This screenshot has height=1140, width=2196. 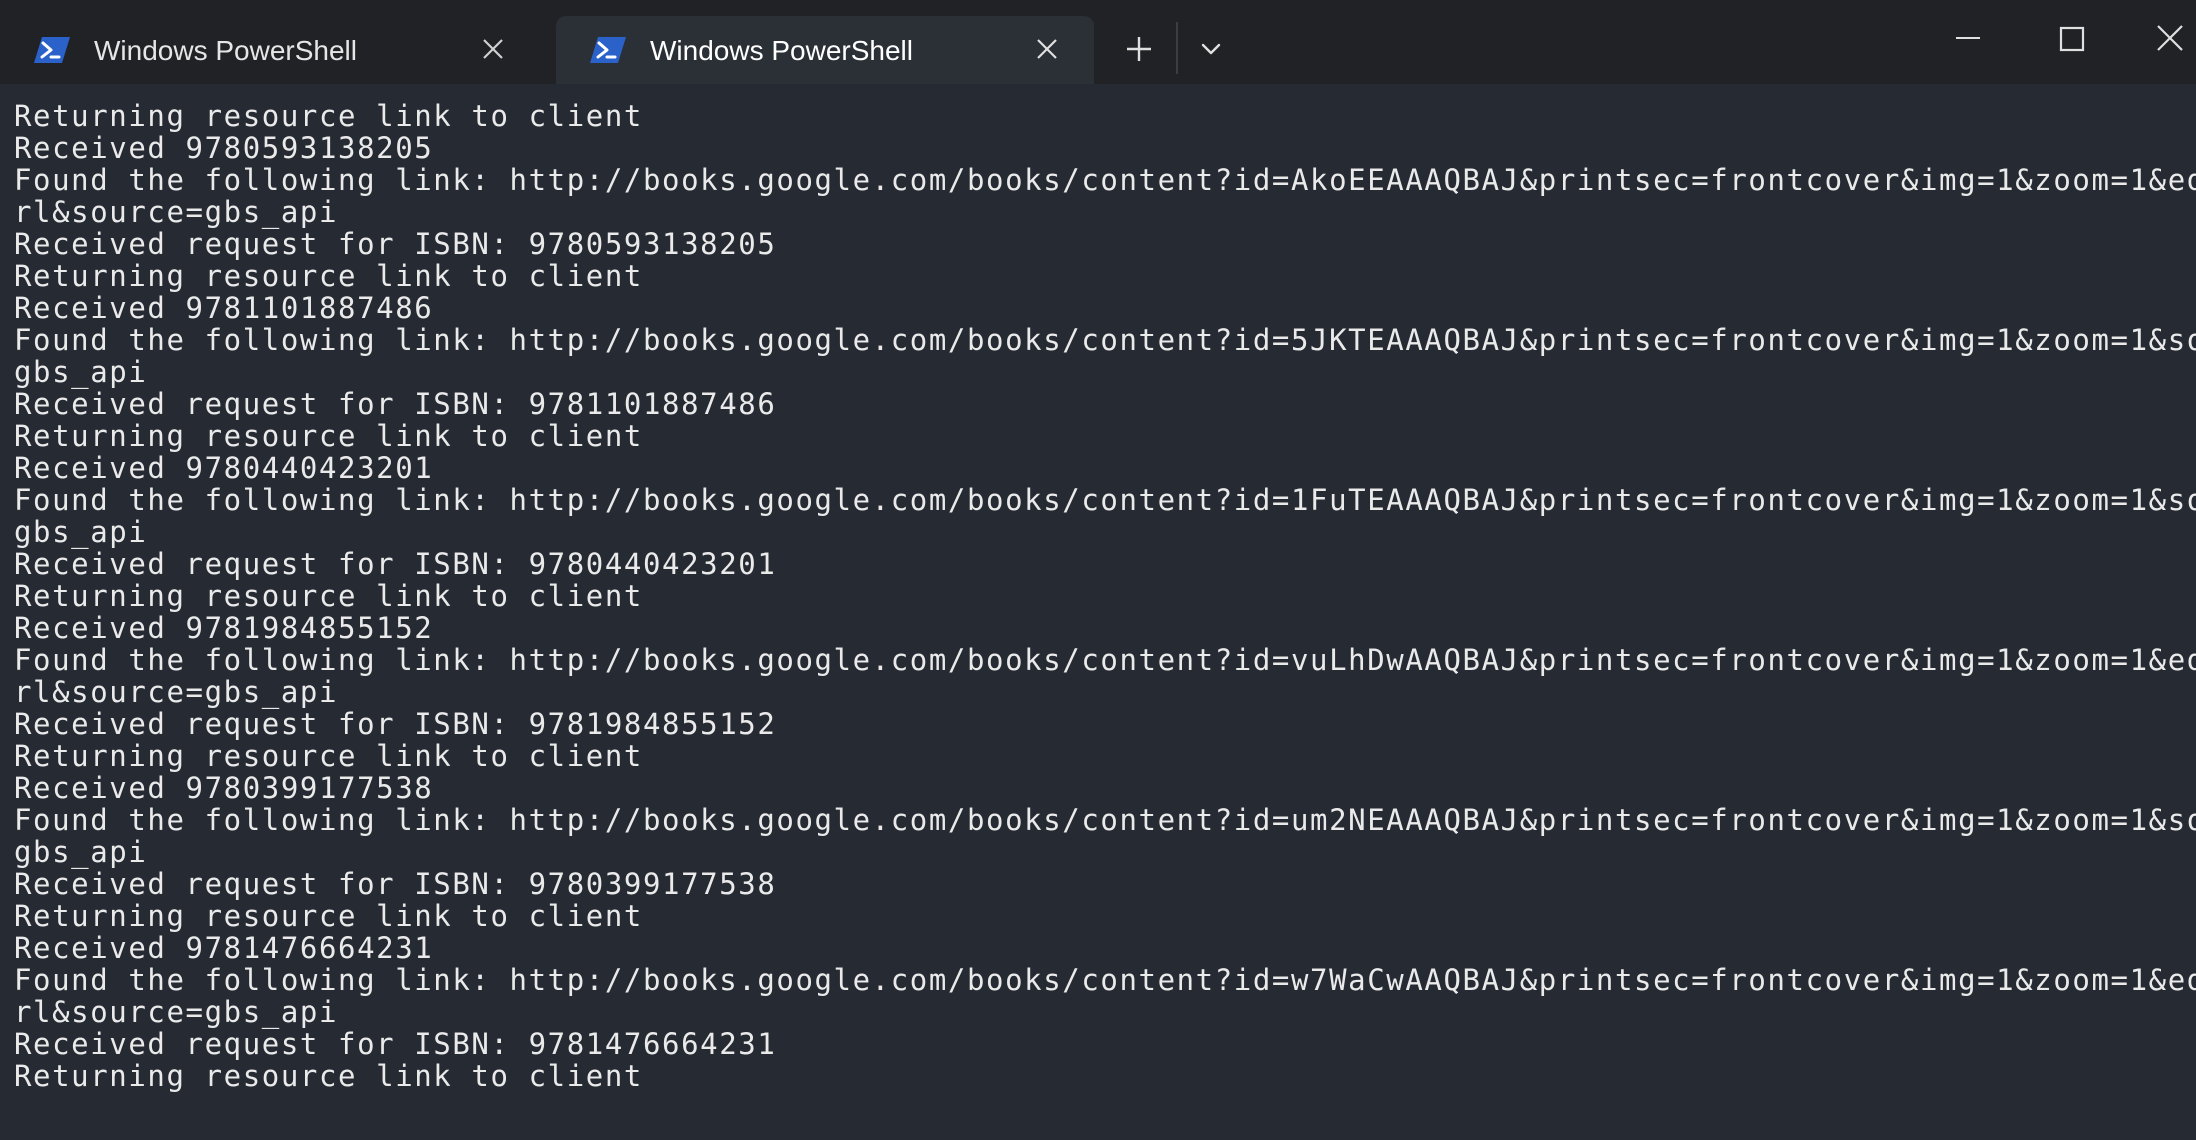 I want to click on toolbar-divider, so click(x=1177, y=48).